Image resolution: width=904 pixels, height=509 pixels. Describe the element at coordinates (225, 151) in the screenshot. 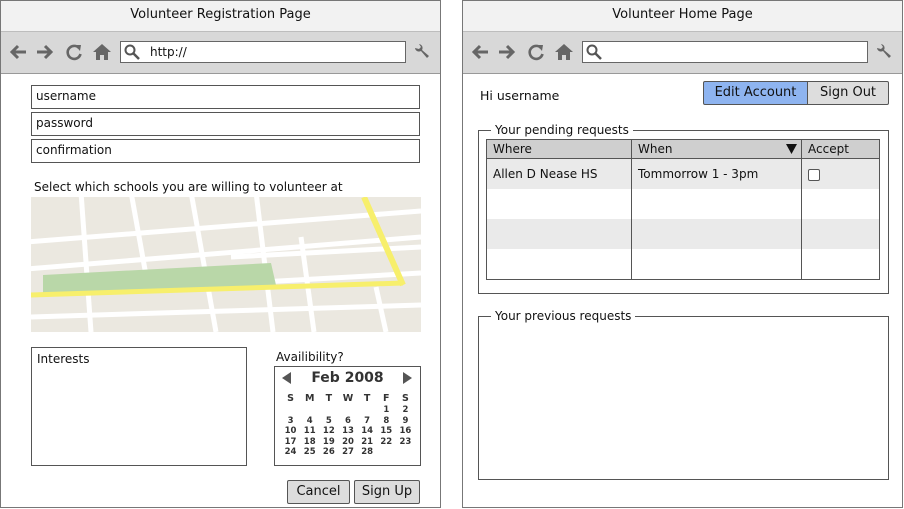

I see `confirmation-field: confirmation` at that location.